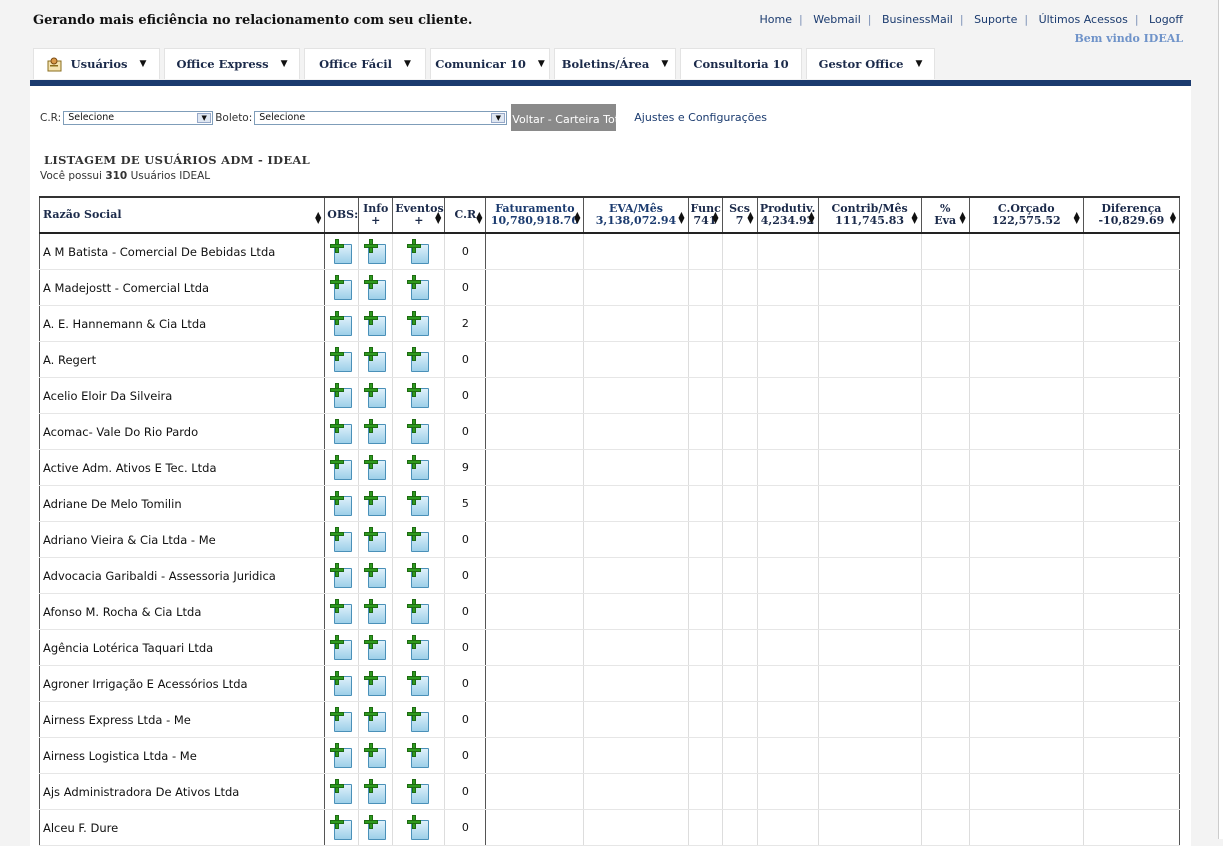 This screenshot has height=846, width=1223. I want to click on menu-gestor-office: Gestor Office ▼, so click(870, 63).